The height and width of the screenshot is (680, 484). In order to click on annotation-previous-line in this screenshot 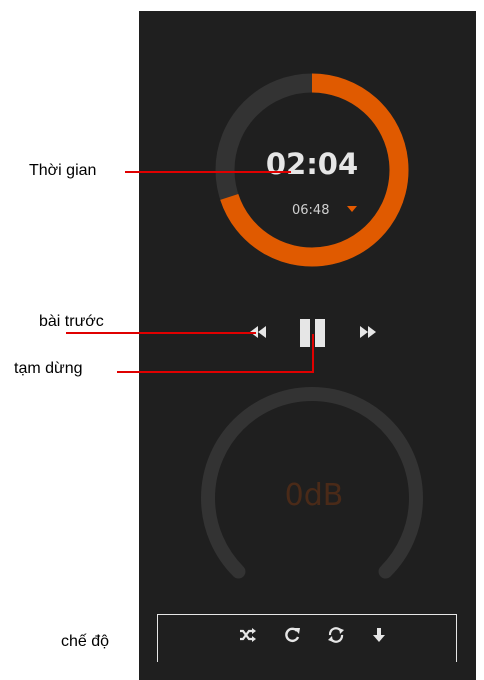, I will do `click(161, 333)`.